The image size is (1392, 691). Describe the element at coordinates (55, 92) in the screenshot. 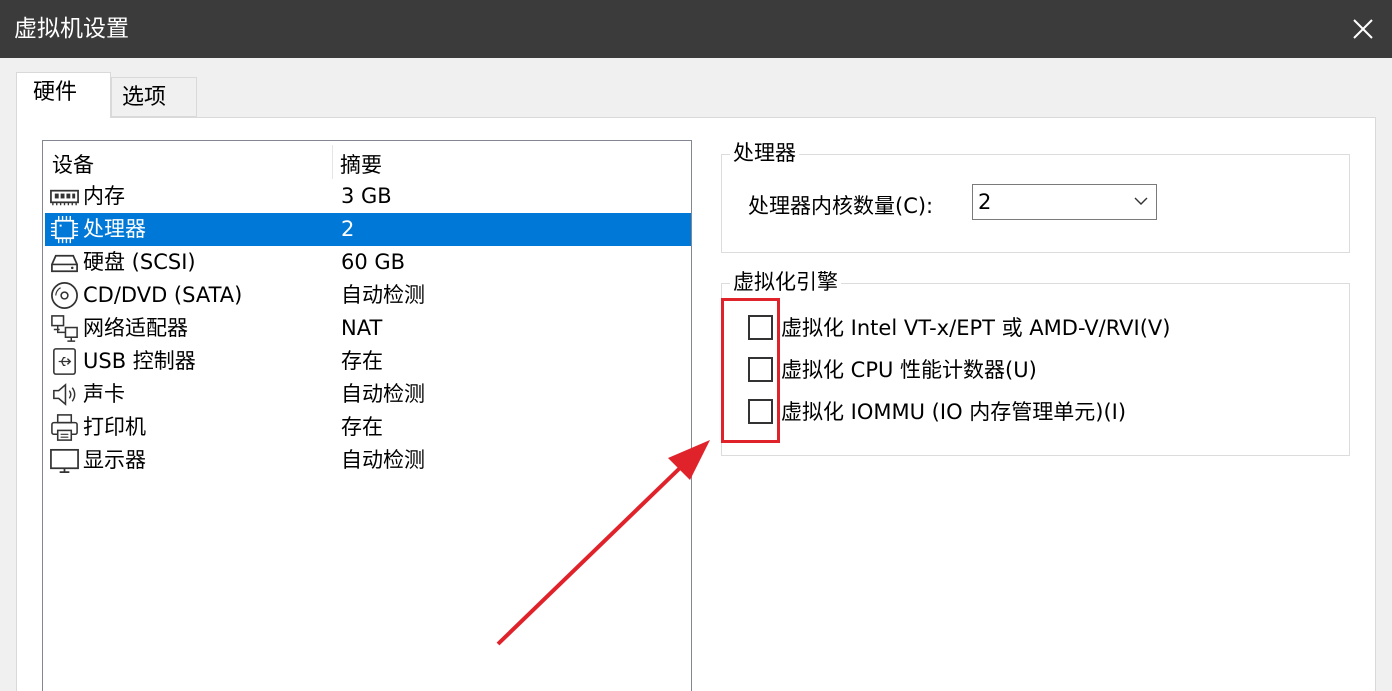

I see `tab-hardware-label: 硬件` at that location.